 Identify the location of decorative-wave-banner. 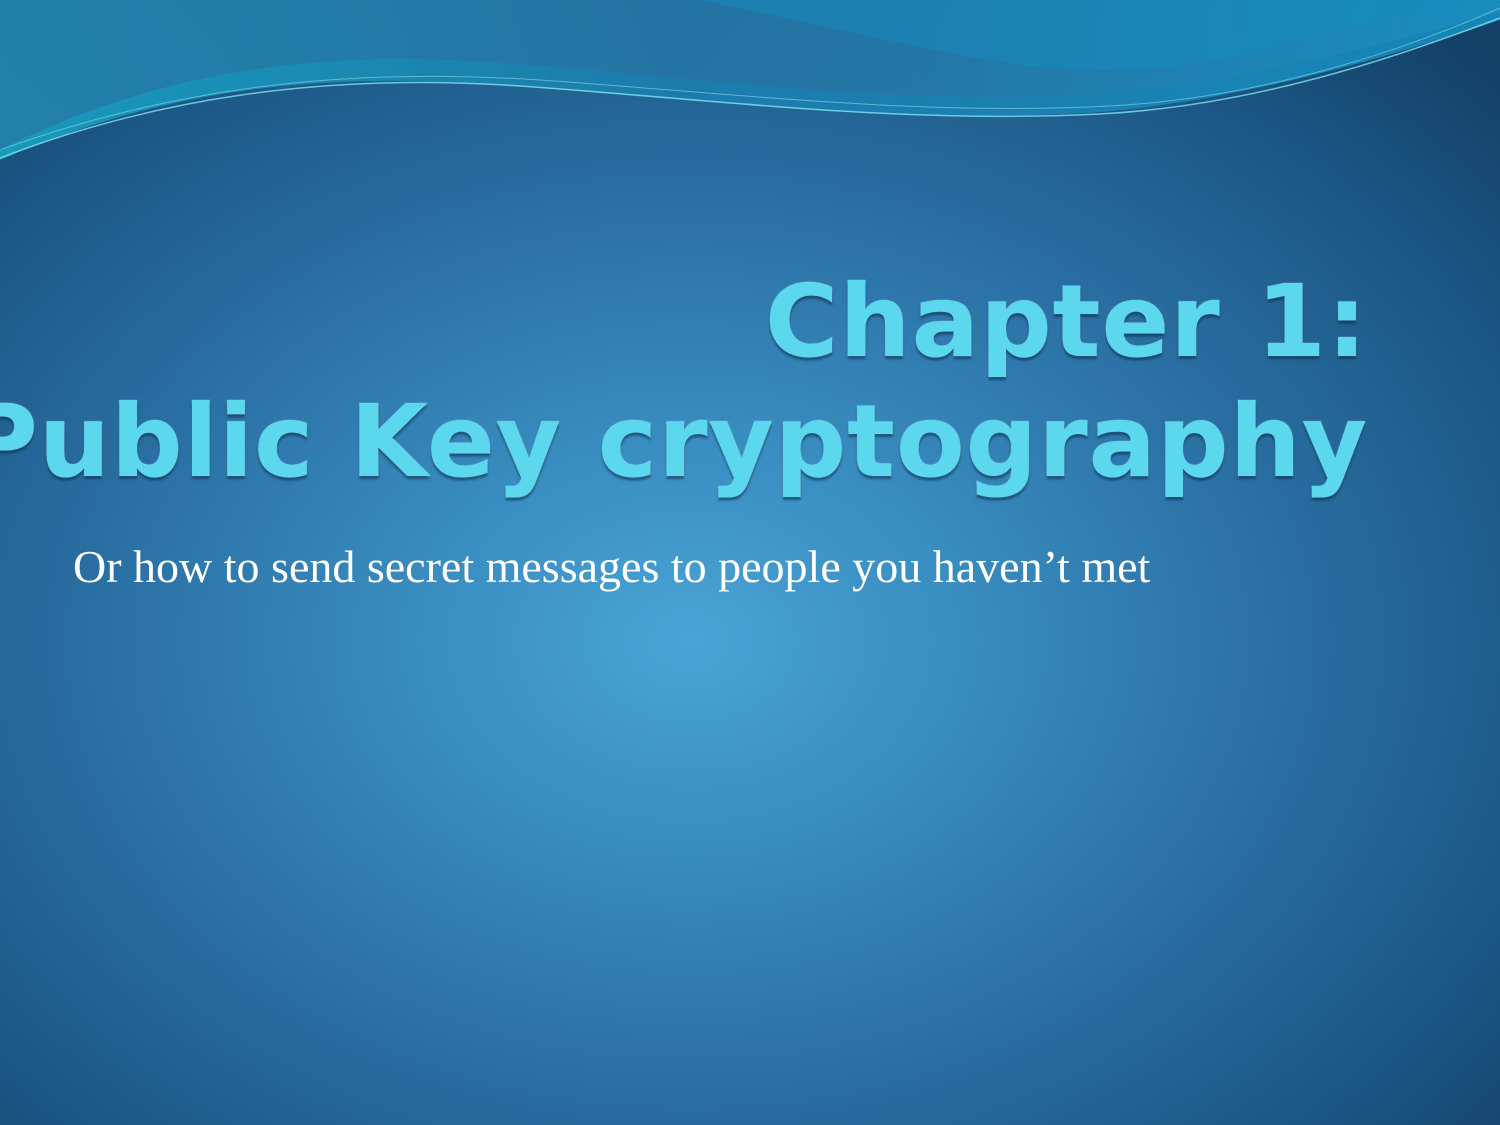
(750, 80).